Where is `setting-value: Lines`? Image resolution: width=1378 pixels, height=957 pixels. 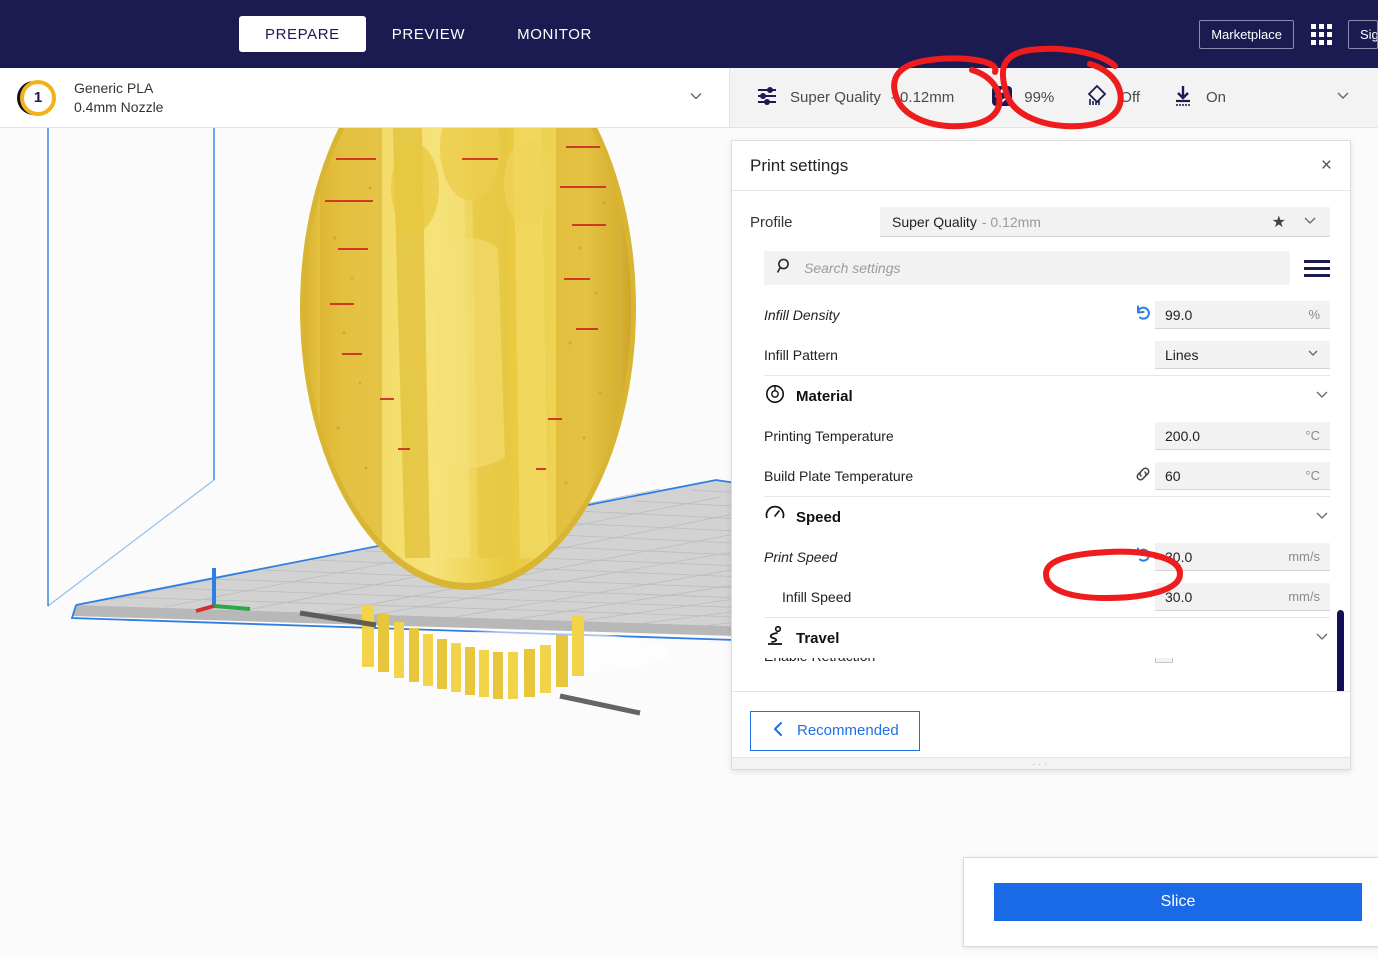
setting-value: Lines is located at coordinates (1182, 354).